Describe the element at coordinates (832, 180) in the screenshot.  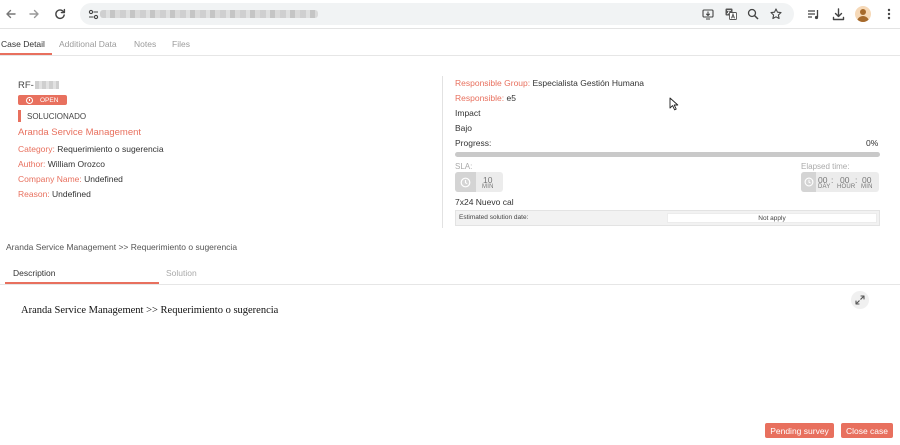
I see `elapsed-sep-1: :` at that location.